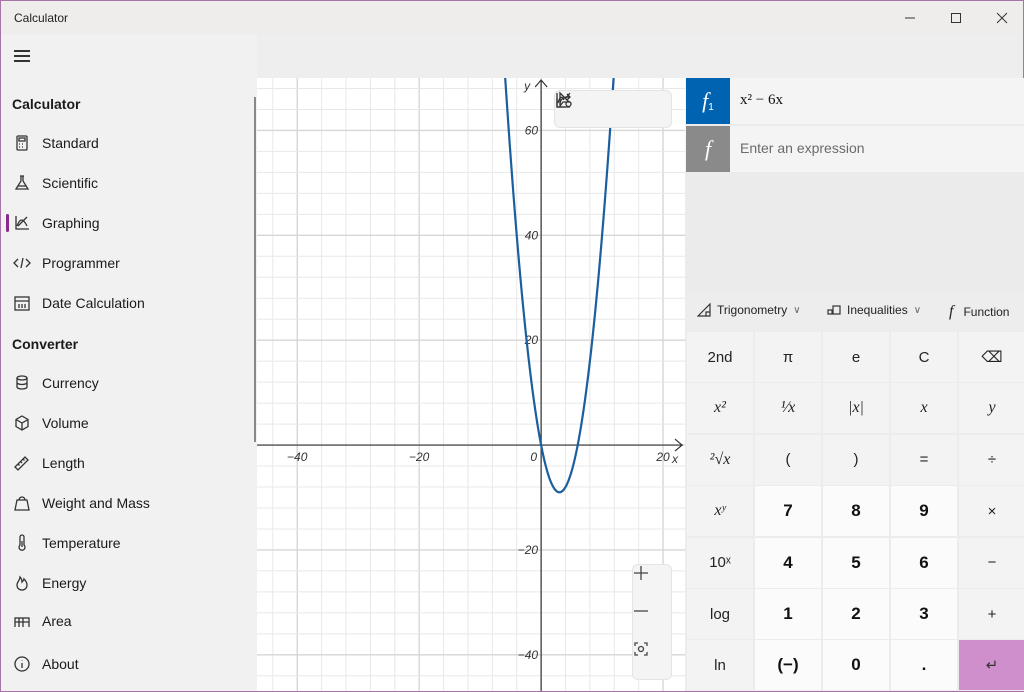 Image resolution: width=1024 pixels, height=692 pixels. Describe the element at coordinates (991, 665) in the screenshot. I see `enter-button: ↵` at that location.